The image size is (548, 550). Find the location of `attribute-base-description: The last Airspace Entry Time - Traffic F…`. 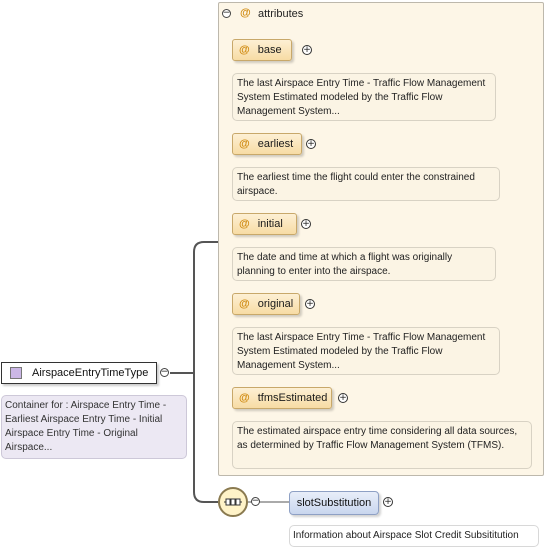

attribute-base-description: The last Airspace Entry Time - Traffic F… is located at coordinates (364, 97).